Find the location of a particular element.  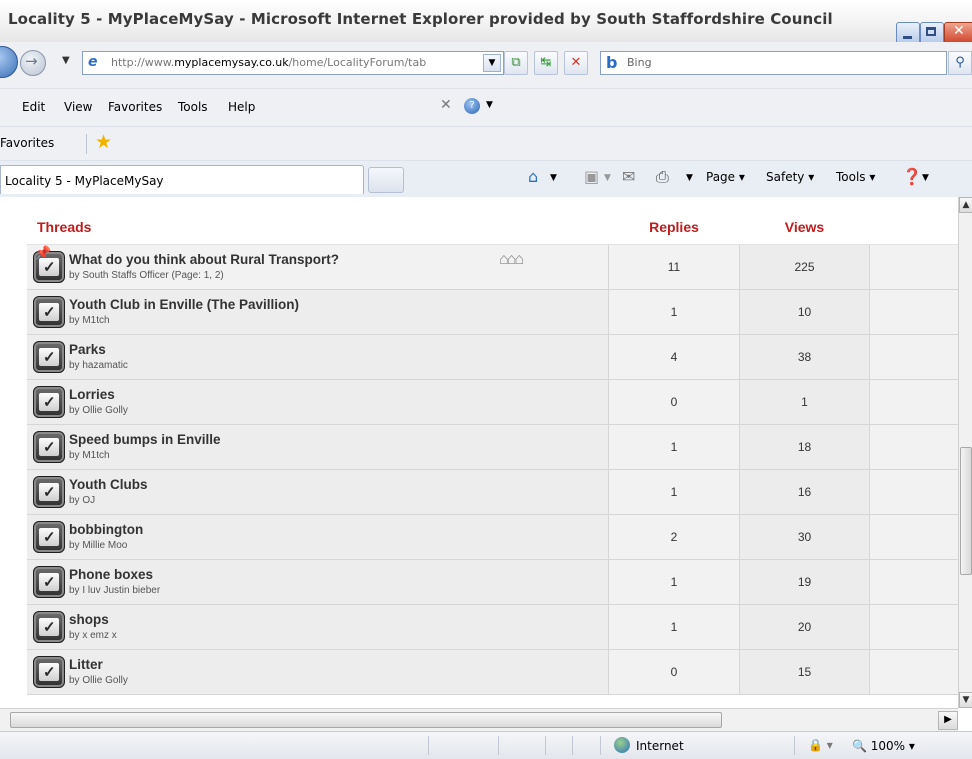

home-icon: ⌂ is located at coordinates (533, 176).